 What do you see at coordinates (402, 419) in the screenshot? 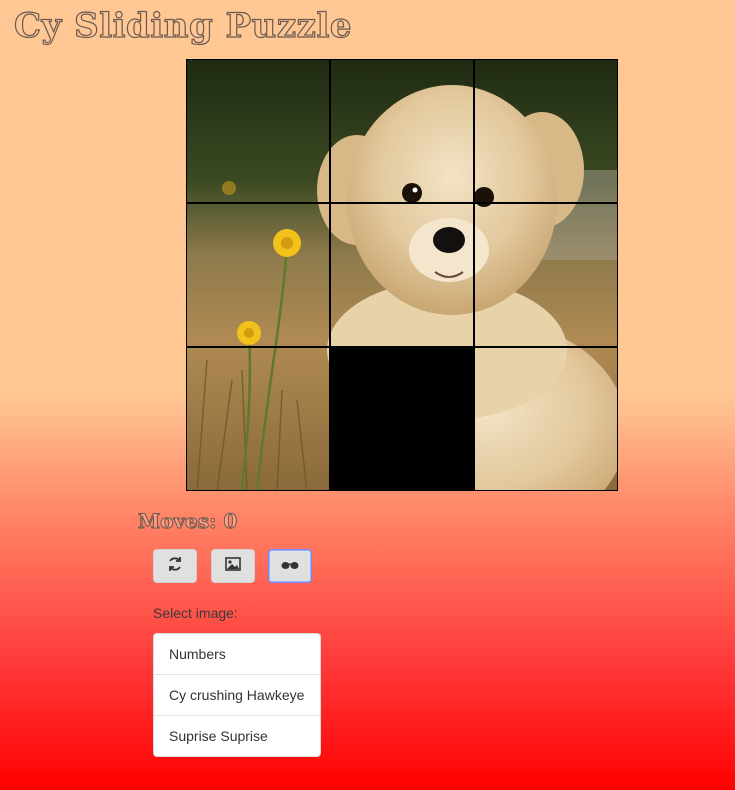
I see `puzzle-empty-tile` at bounding box center [402, 419].